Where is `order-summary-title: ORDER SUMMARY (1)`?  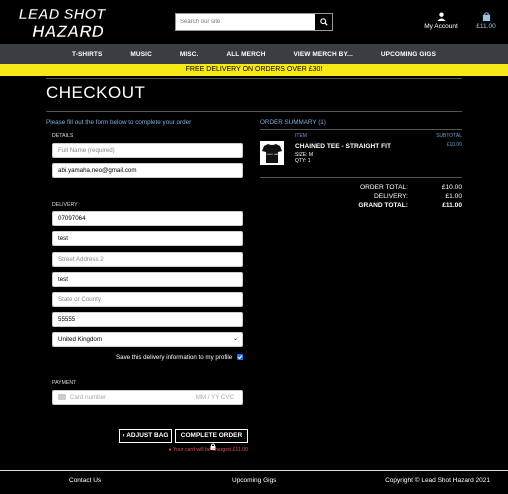
order-summary-title: ORDER SUMMARY (1) is located at coordinates (293, 122).